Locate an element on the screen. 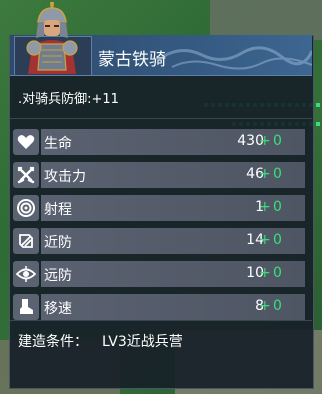 The width and height of the screenshot is (322, 394). heart-icon is located at coordinates (26, 142).